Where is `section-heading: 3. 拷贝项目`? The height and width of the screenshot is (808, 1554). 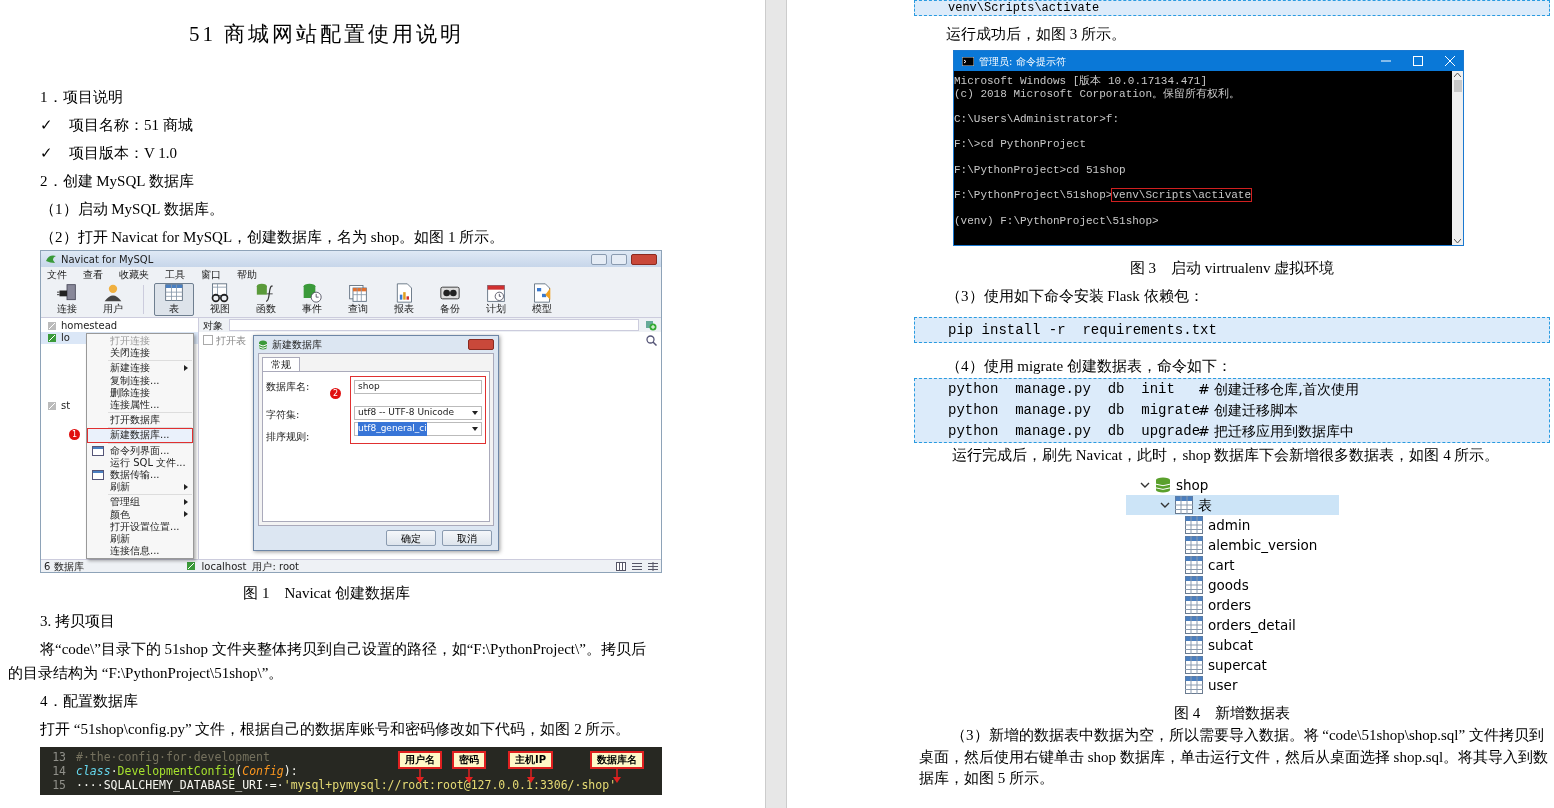
section-heading: 3. 拷贝项目 is located at coordinates (77, 621).